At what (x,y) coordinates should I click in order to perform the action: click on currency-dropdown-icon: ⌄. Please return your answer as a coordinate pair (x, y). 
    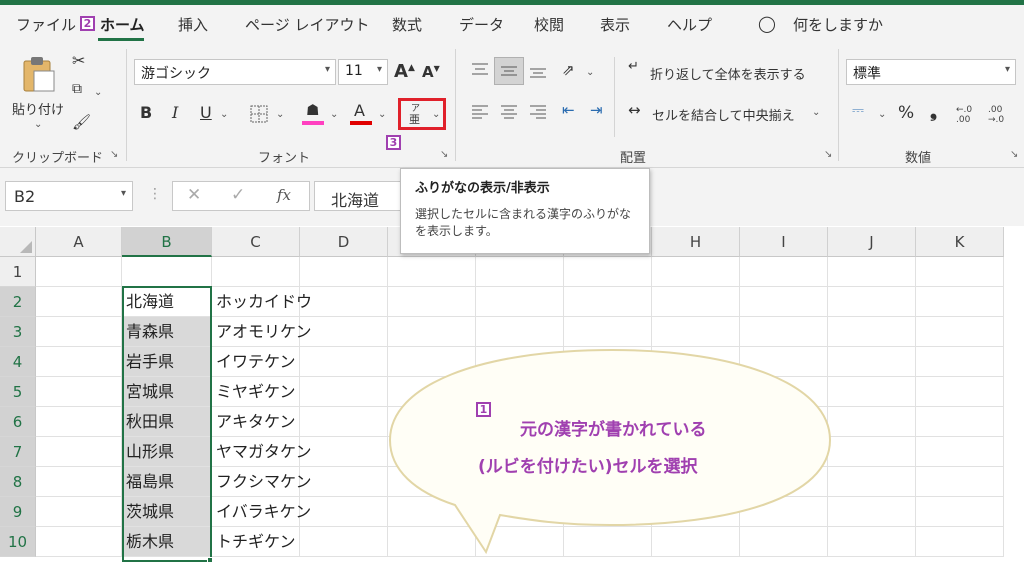
    Looking at the image, I should click on (882, 114).